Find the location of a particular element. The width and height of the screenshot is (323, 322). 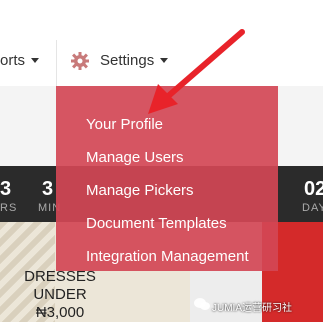

banner-caption: DRESSES UNDER ₦3,000 is located at coordinates (60, 295).